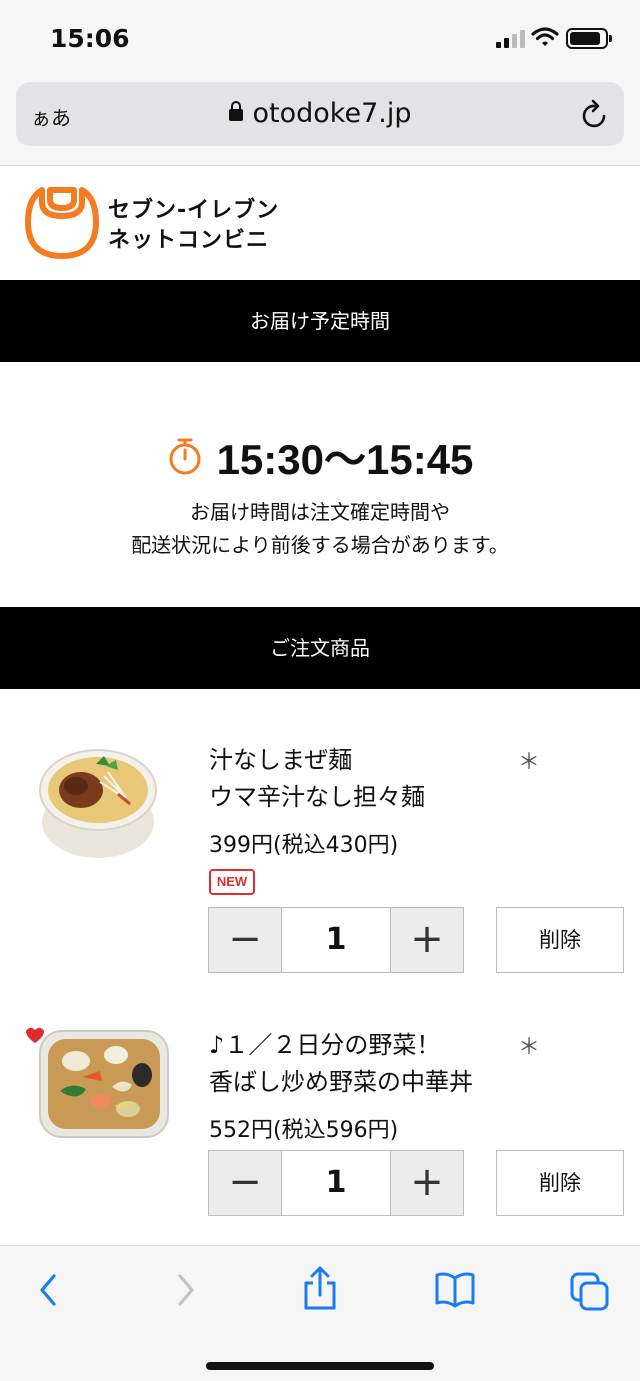  Describe the element at coordinates (90, 38) in the screenshot. I see `status-time: 15:06` at that location.